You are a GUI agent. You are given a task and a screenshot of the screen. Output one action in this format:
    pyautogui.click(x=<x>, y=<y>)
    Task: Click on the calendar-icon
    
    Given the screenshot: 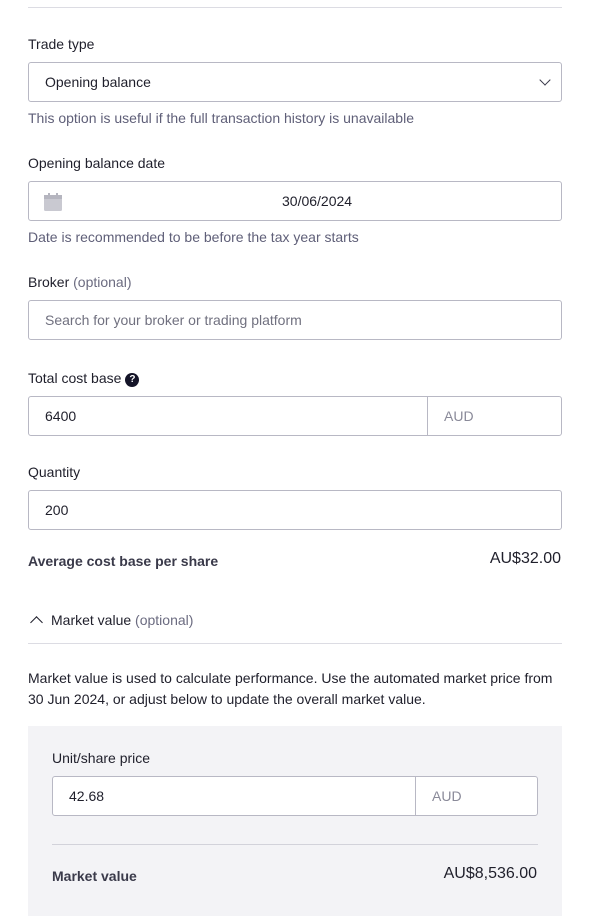 What is the action you would take?
    pyautogui.click(x=53, y=202)
    